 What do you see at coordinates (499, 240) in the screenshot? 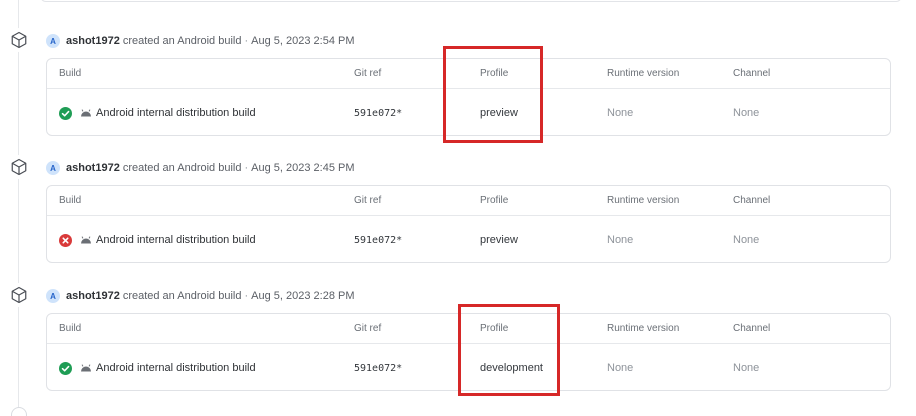
I see `profile-value: preview` at bounding box center [499, 240].